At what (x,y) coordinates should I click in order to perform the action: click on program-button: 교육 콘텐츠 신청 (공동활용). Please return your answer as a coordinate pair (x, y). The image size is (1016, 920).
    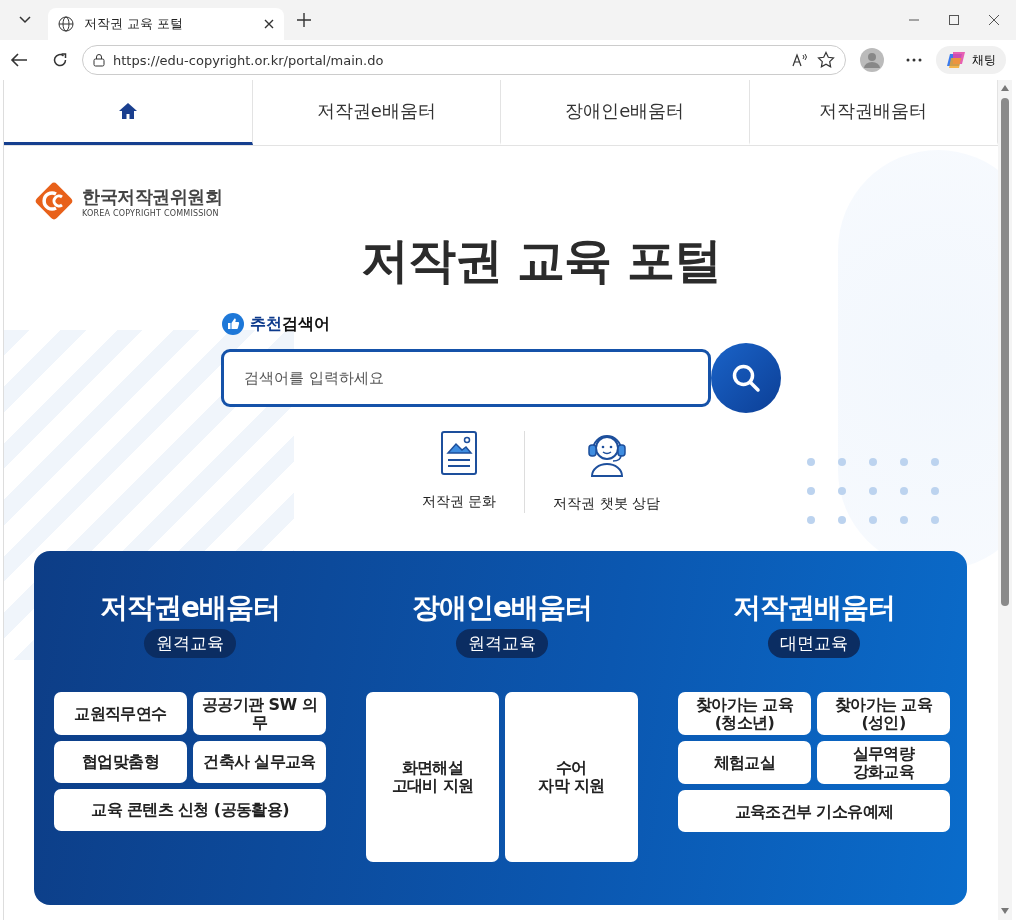
    Looking at the image, I should click on (190, 810).